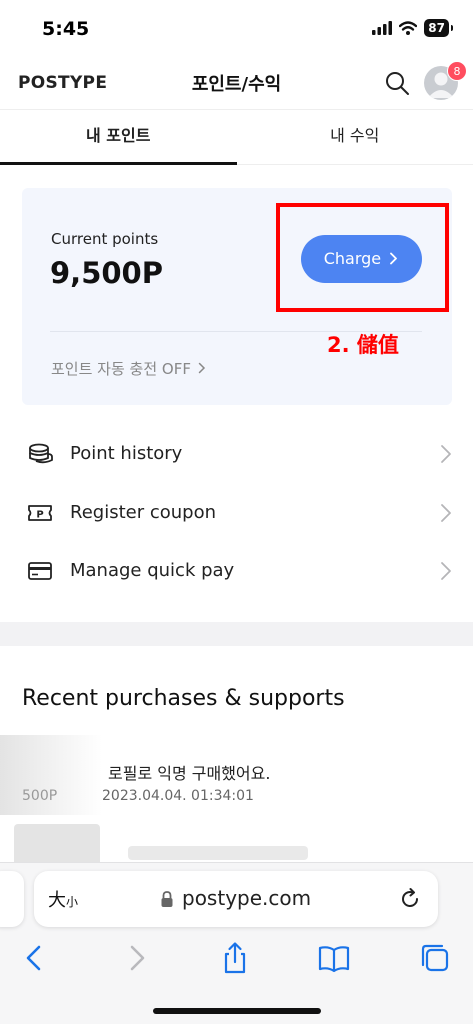 This screenshot has width=473, height=1024. What do you see at coordinates (57, 900) in the screenshot?
I see `text-size-large: 大` at bounding box center [57, 900].